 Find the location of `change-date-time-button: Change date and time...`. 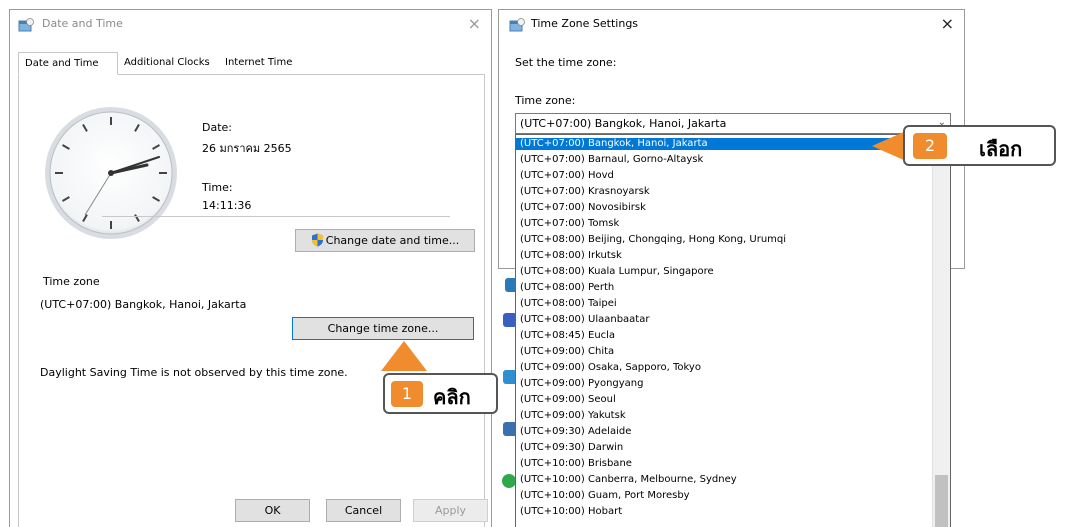

change-date-time-button: Change date and time... is located at coordinates (385, 240).